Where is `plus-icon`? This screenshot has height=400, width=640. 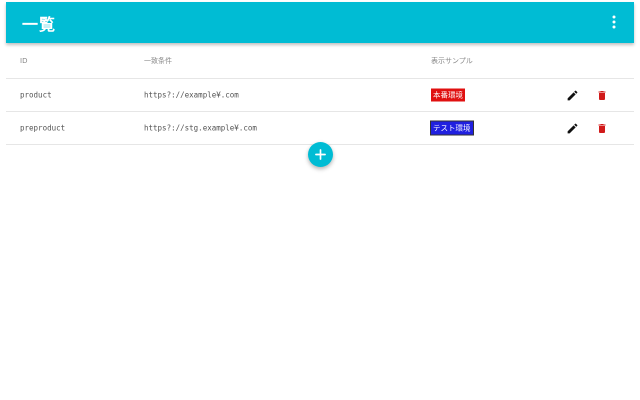 plus-icon is located at coordinates (320, 154).